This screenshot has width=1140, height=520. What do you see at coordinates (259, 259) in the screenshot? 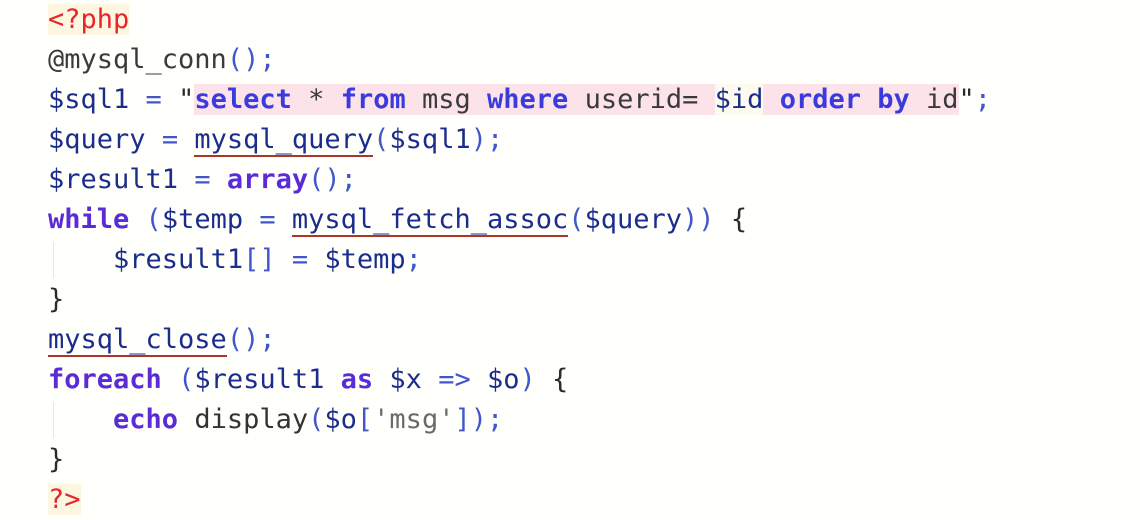
I see `punctuation-token: []` at bounding box center [259, 259].